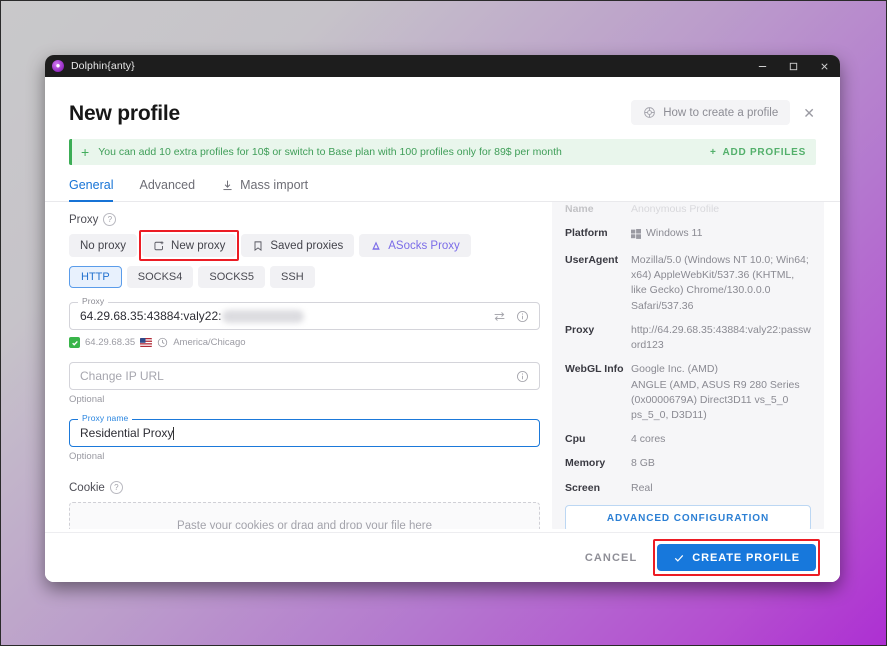  What do you see at coordinates (376, 246) in the screenshot?
I see `asocks-icon` at bounding box center [376, 246].